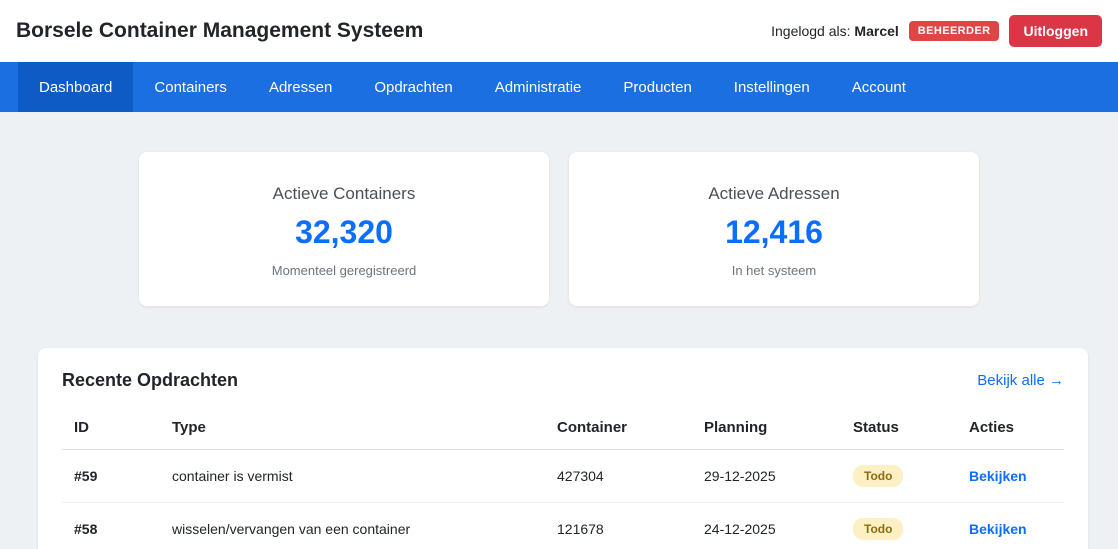 The height and width of the screenshot is (549, 1118). Describe the element at coordinates (1055, 31) in the screenshot. I see `logout-button: Uitloggen` at that location.